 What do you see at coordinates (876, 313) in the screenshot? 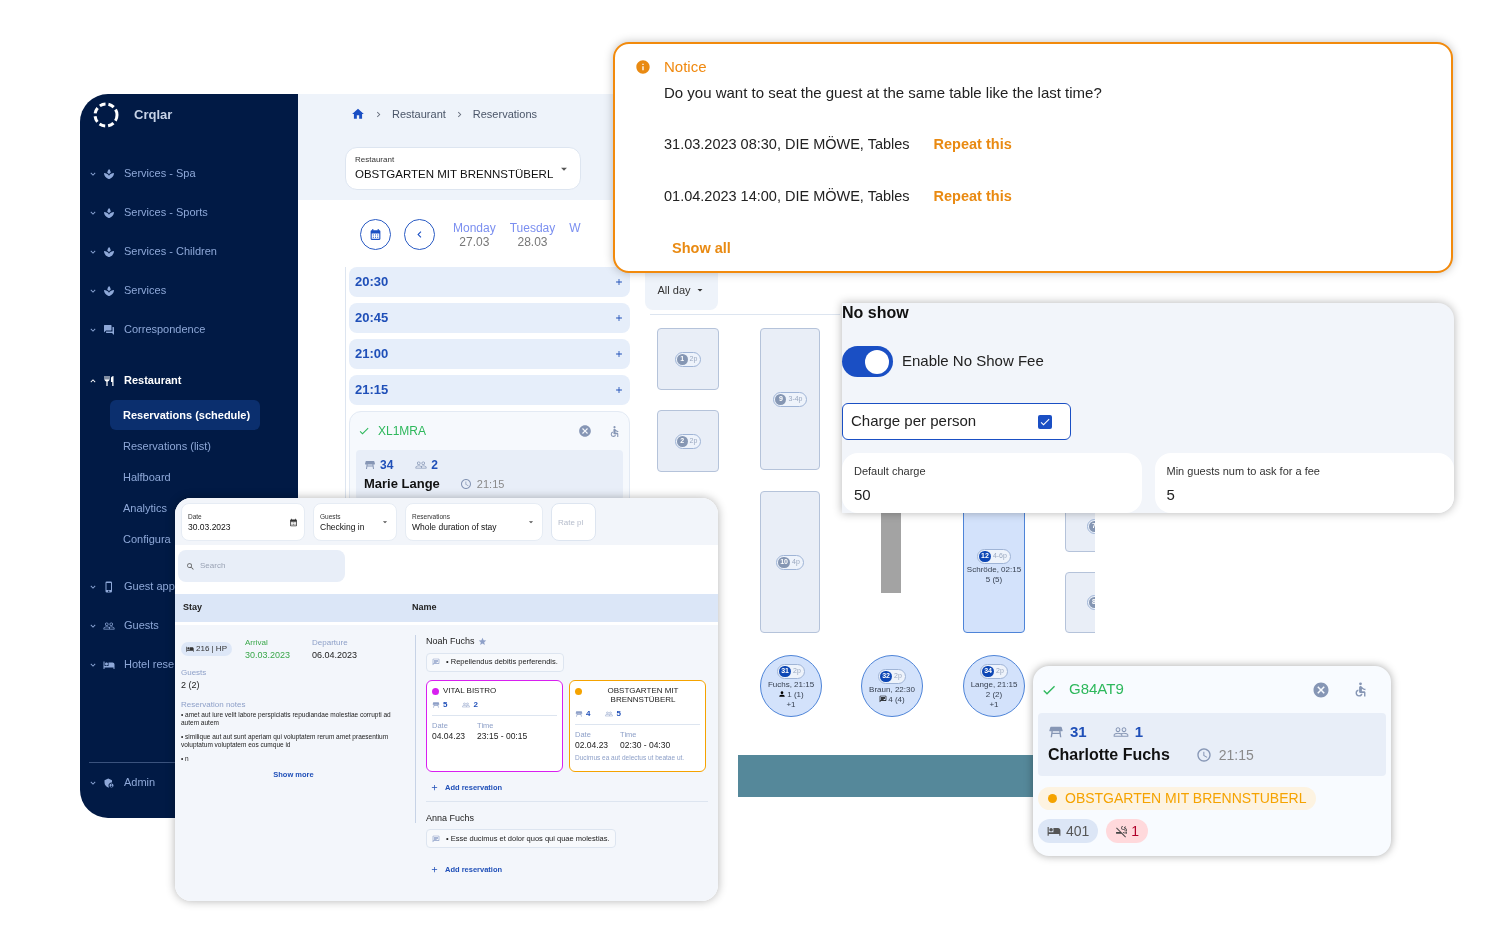
I see `panel-title: No show` at bounding box center [876, 313].